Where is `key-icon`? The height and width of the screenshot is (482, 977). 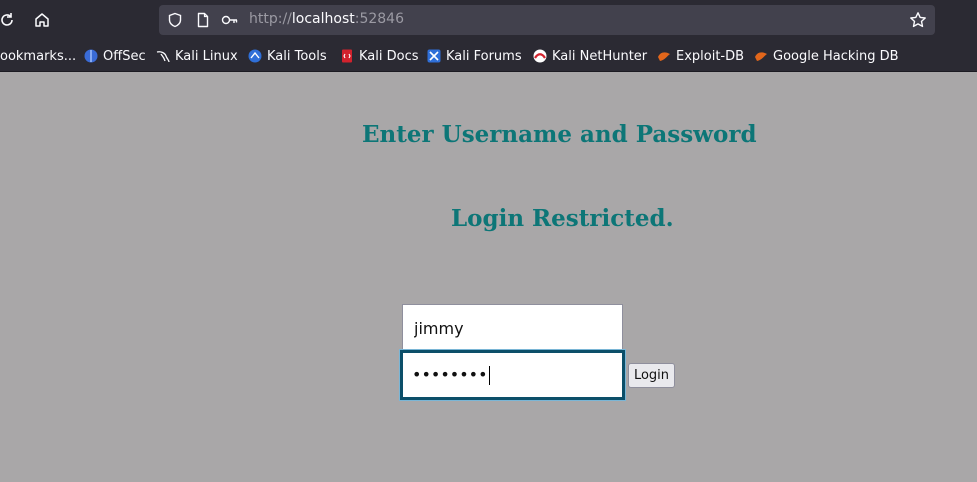 key-icon is located at coordinates (230, 20).